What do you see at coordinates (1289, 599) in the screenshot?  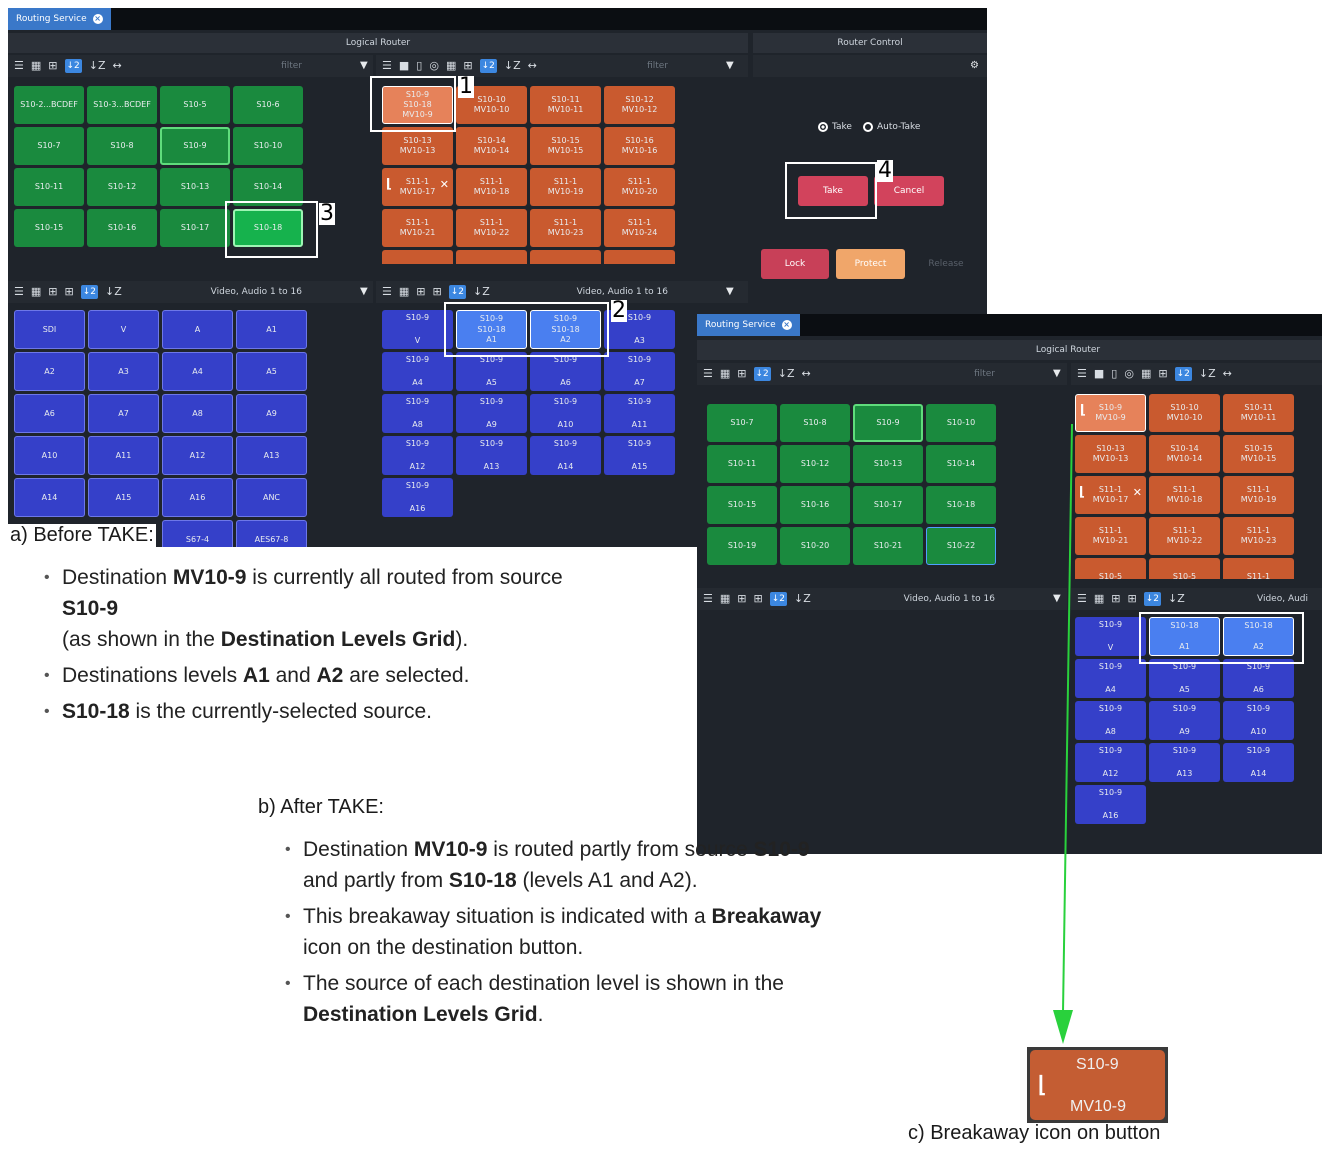 I see `destination-level-filter: Video, Audi` at bounding box center [1289, 599].